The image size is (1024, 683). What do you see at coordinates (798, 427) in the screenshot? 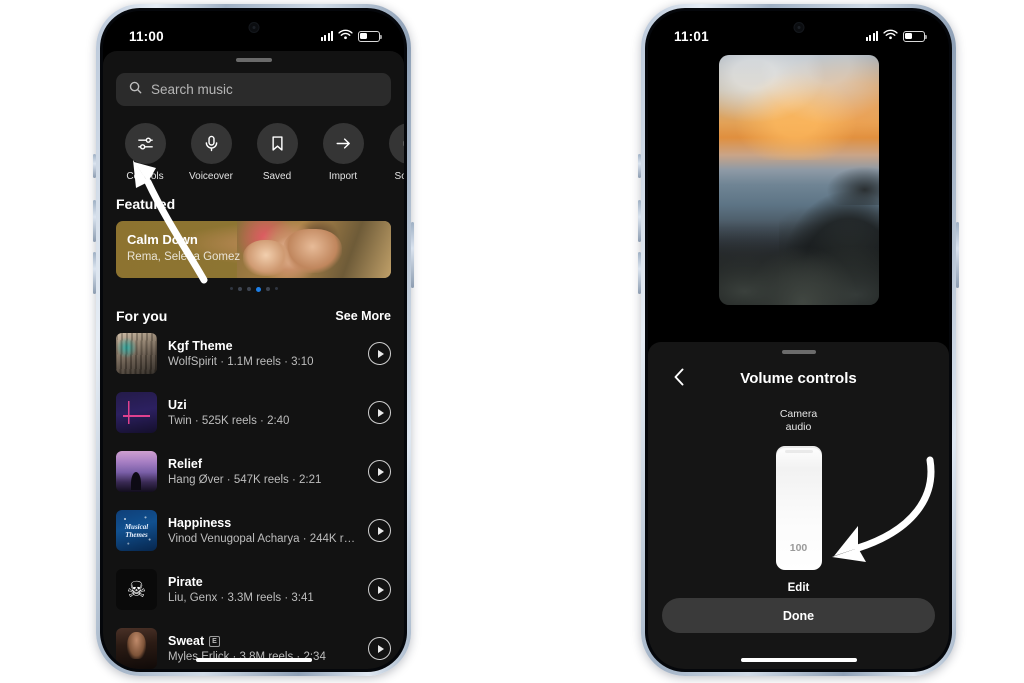
I see `channel-label-line2: audio` at bounding box center [798, 427].